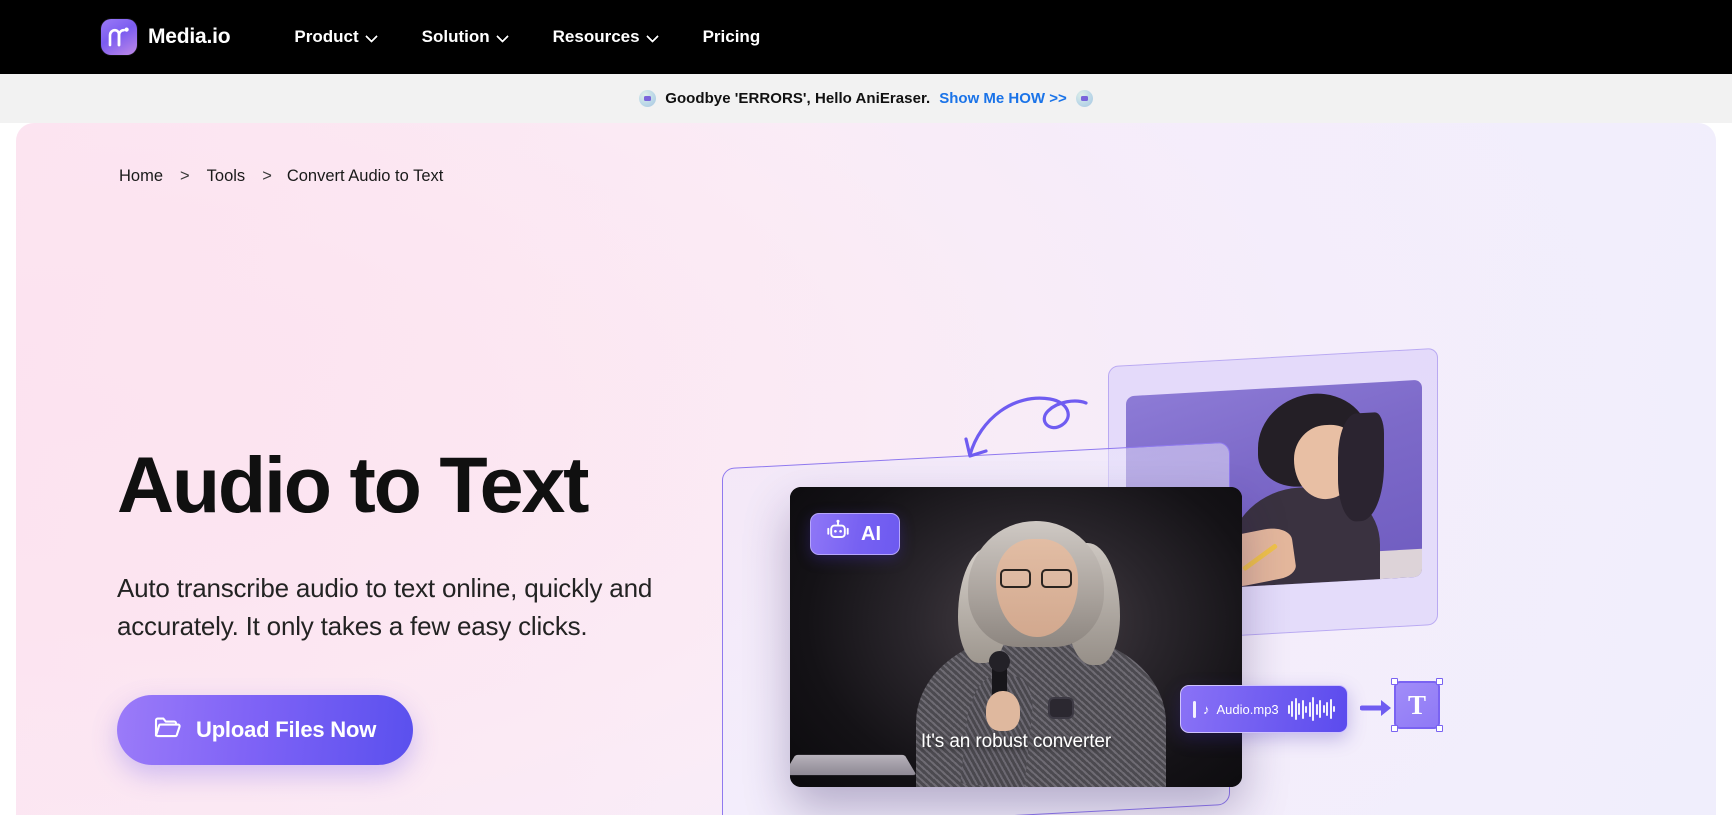  I want to click on ai-badge-label: AI, so click(871, 533).